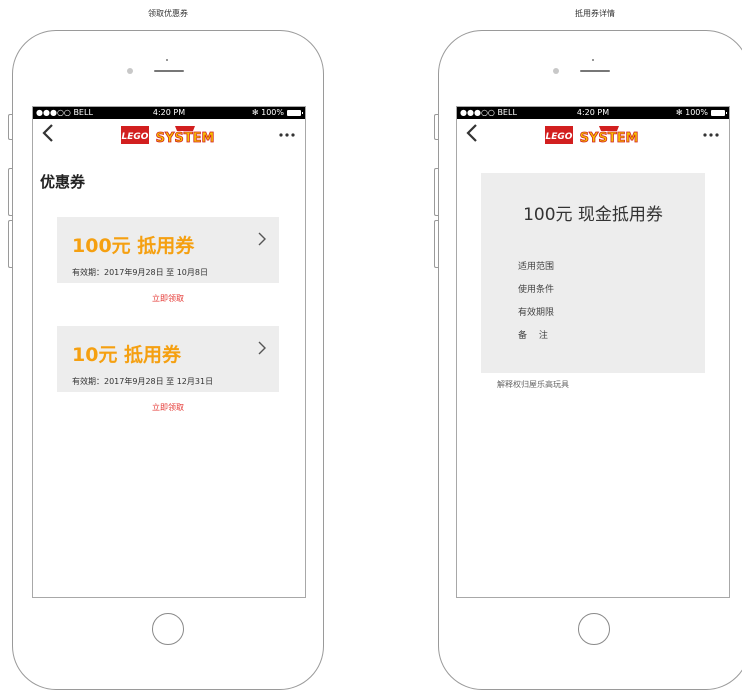 Image resolution: width=742 pixels, height=690 pixels. Describe the element at coordinates (556, 71) in the screenshot. I see `right-phone-camera` at that location.